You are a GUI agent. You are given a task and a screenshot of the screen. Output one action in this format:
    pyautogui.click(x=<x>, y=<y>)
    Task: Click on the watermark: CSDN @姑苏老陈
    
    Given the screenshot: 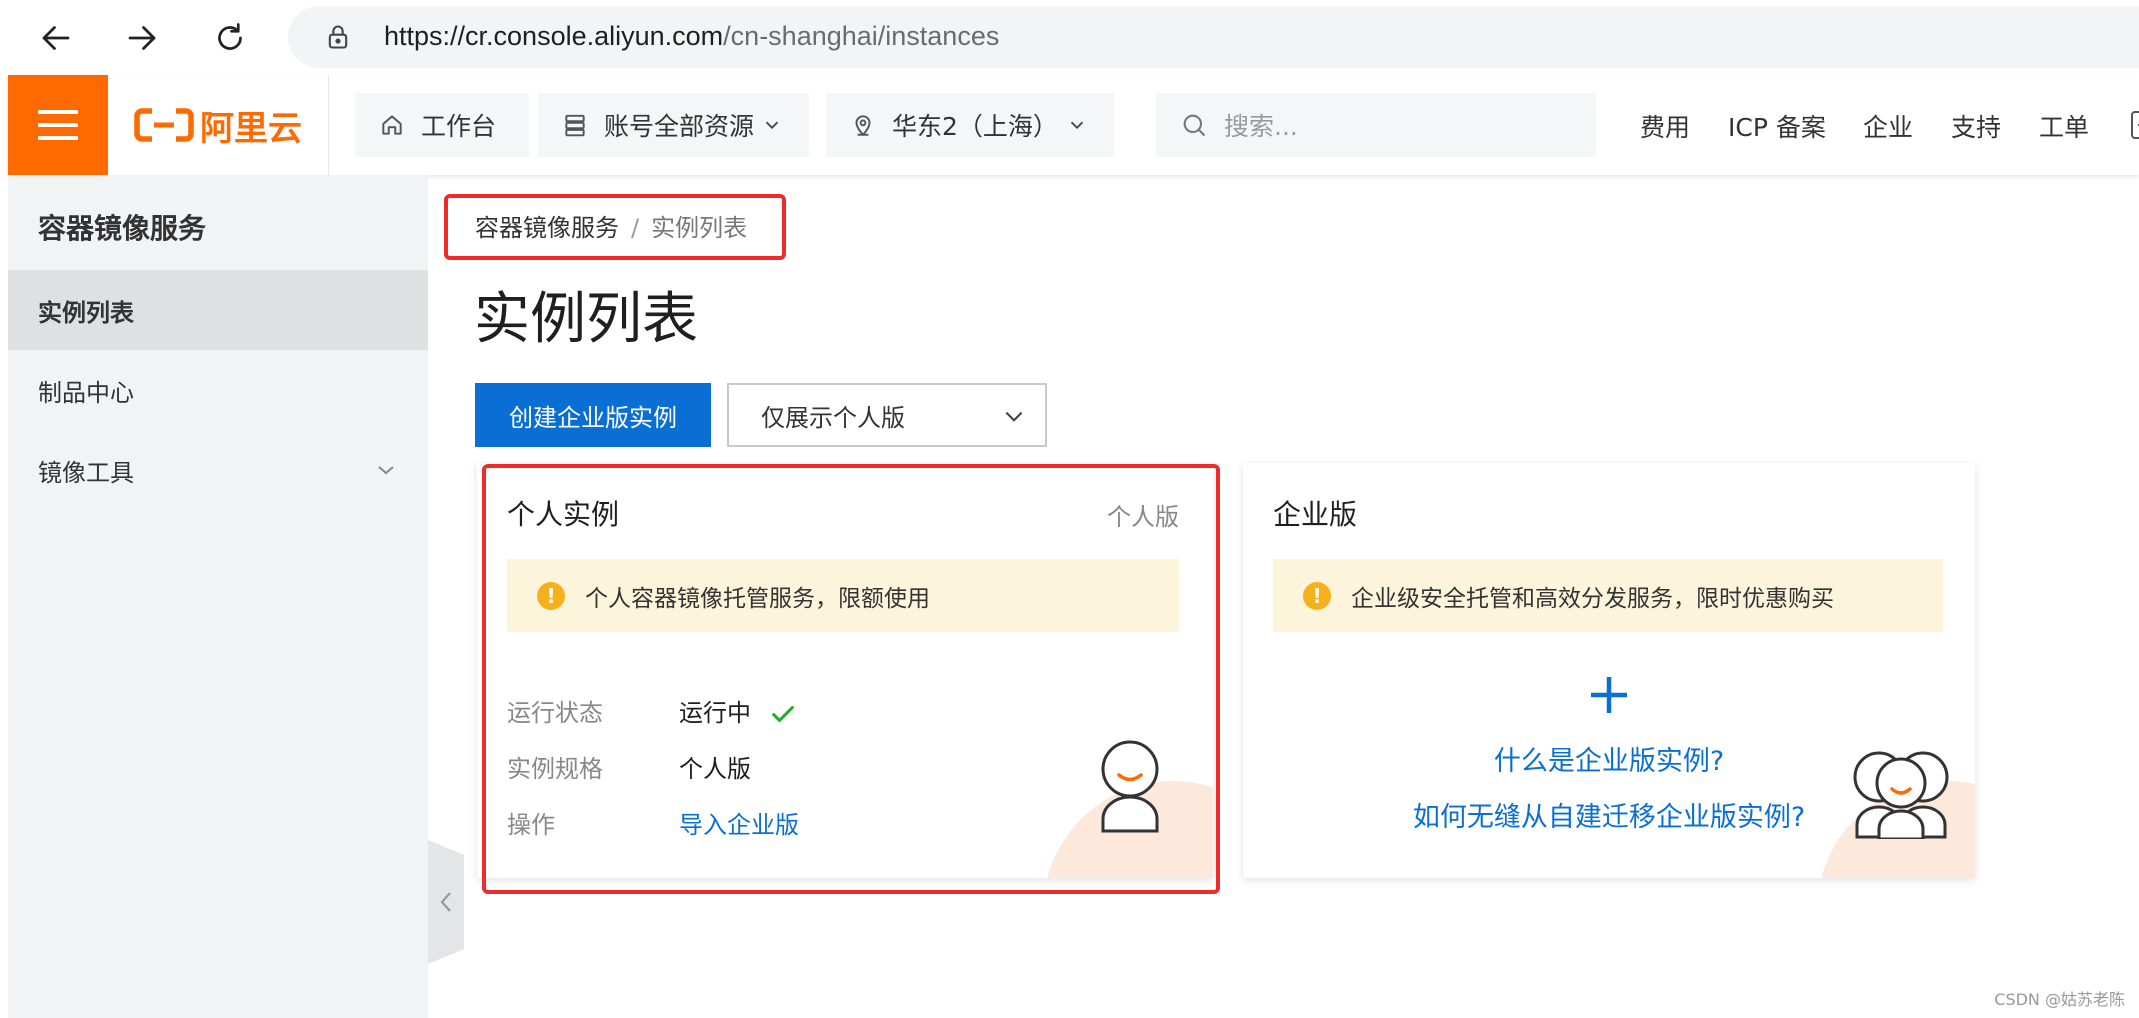 What is the action you would take?
    pyautogui.click(x=2059, y=999)
    